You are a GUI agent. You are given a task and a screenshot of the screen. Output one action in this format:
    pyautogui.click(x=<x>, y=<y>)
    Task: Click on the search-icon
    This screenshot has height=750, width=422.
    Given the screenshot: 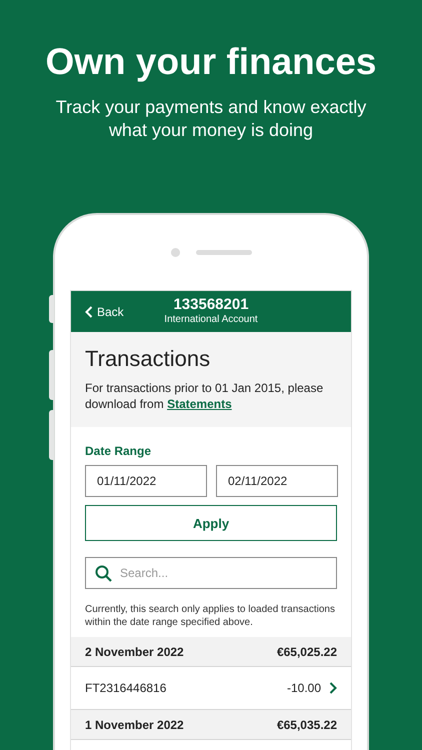 What is the action you would take?
    pyautogui.click(x=103, y=573)
    